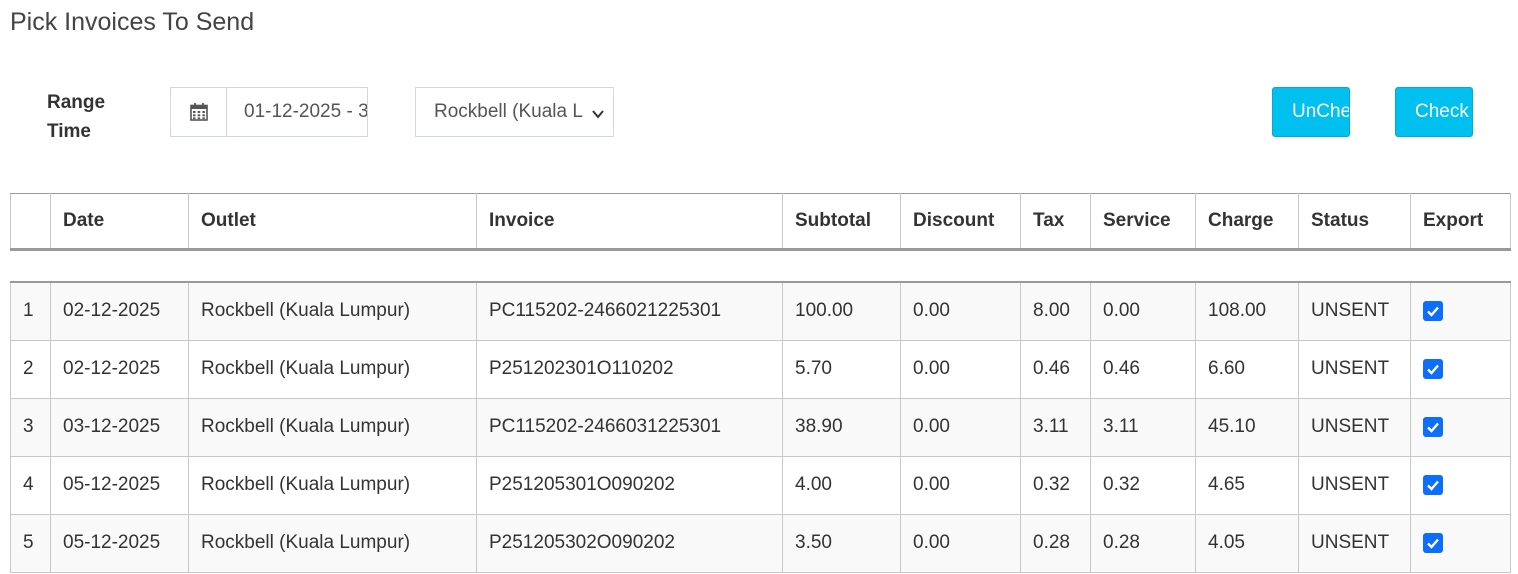 This screenshot has height=574, width=1518. What do you see at coordinates (1055, 427) in the screenshot?
I see `tax-cell: 3.11` at bounding box center [1055, 427].